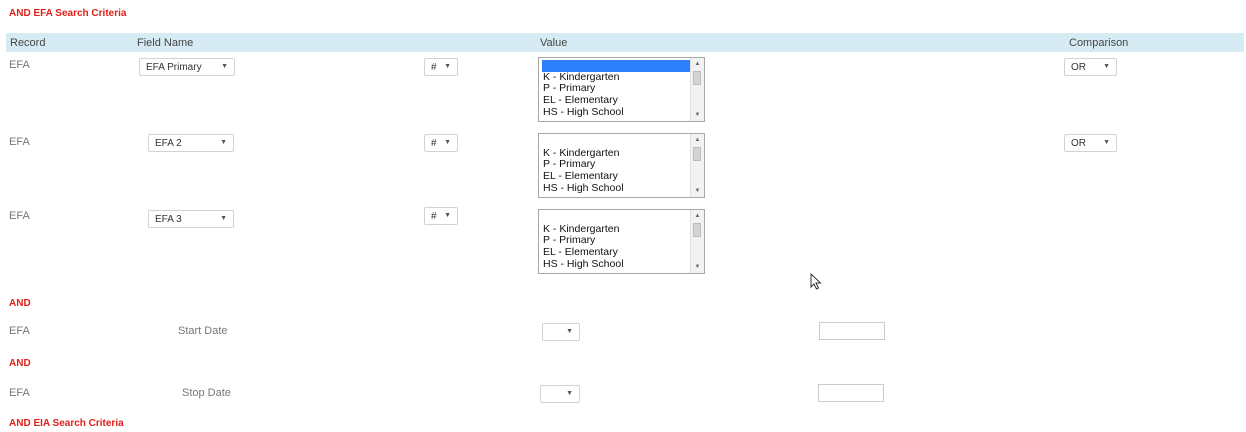  What do you see at coordinates (206, 393) in the screenshot?
I see `stop-date-label: Stop Date` at bounding box center [206, 393].